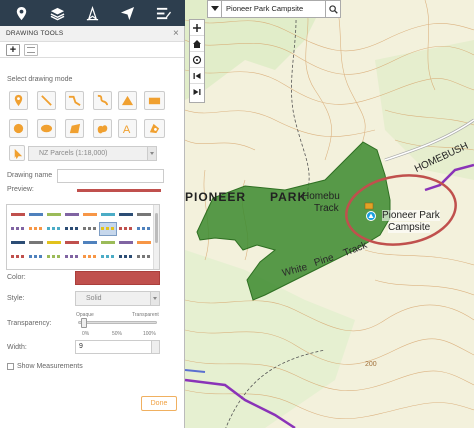  I want to click on compass-icon, so click(92, 13).